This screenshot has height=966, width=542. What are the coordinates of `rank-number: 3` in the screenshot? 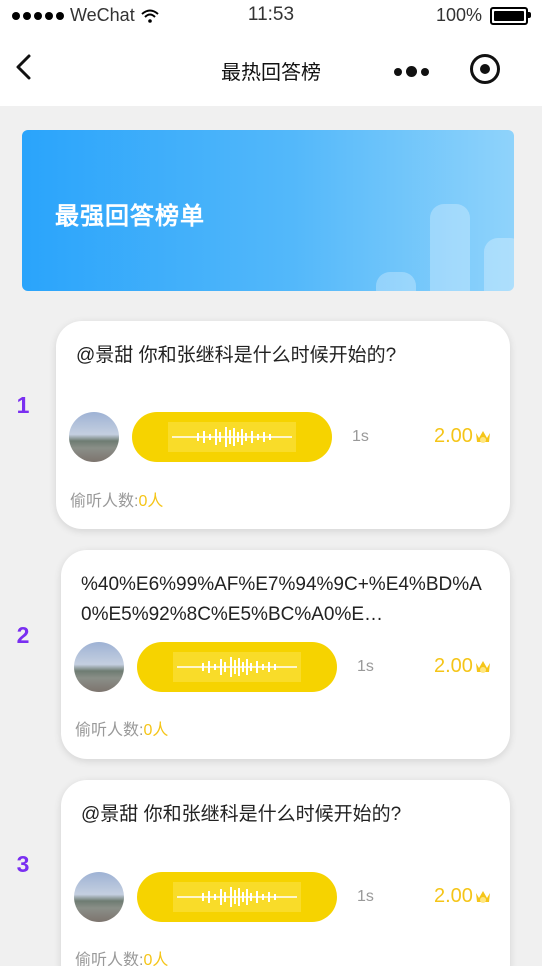 It's located at (23, 864).